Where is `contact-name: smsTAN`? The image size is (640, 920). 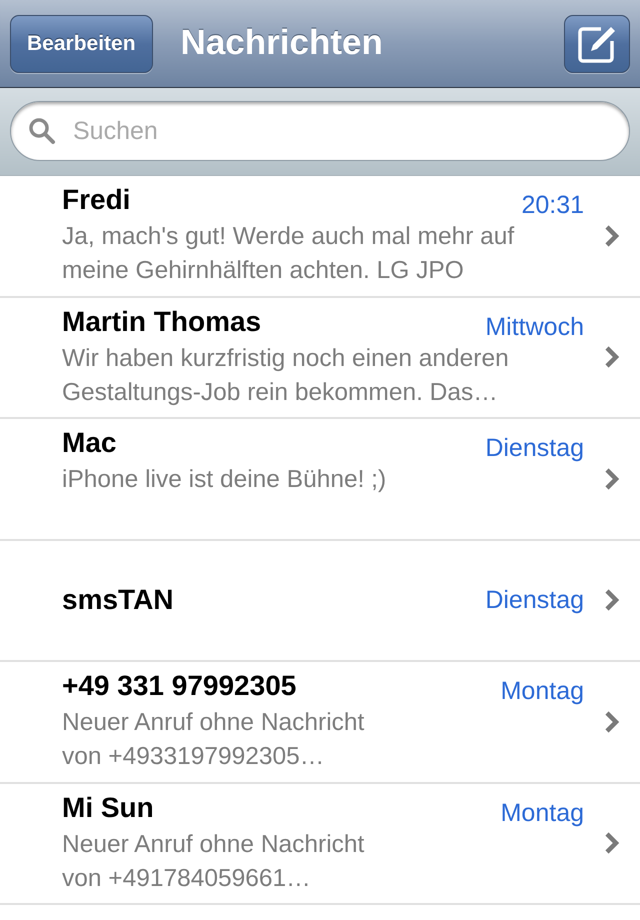 contact-name: smsTAN is located at coordinates (118, 600).